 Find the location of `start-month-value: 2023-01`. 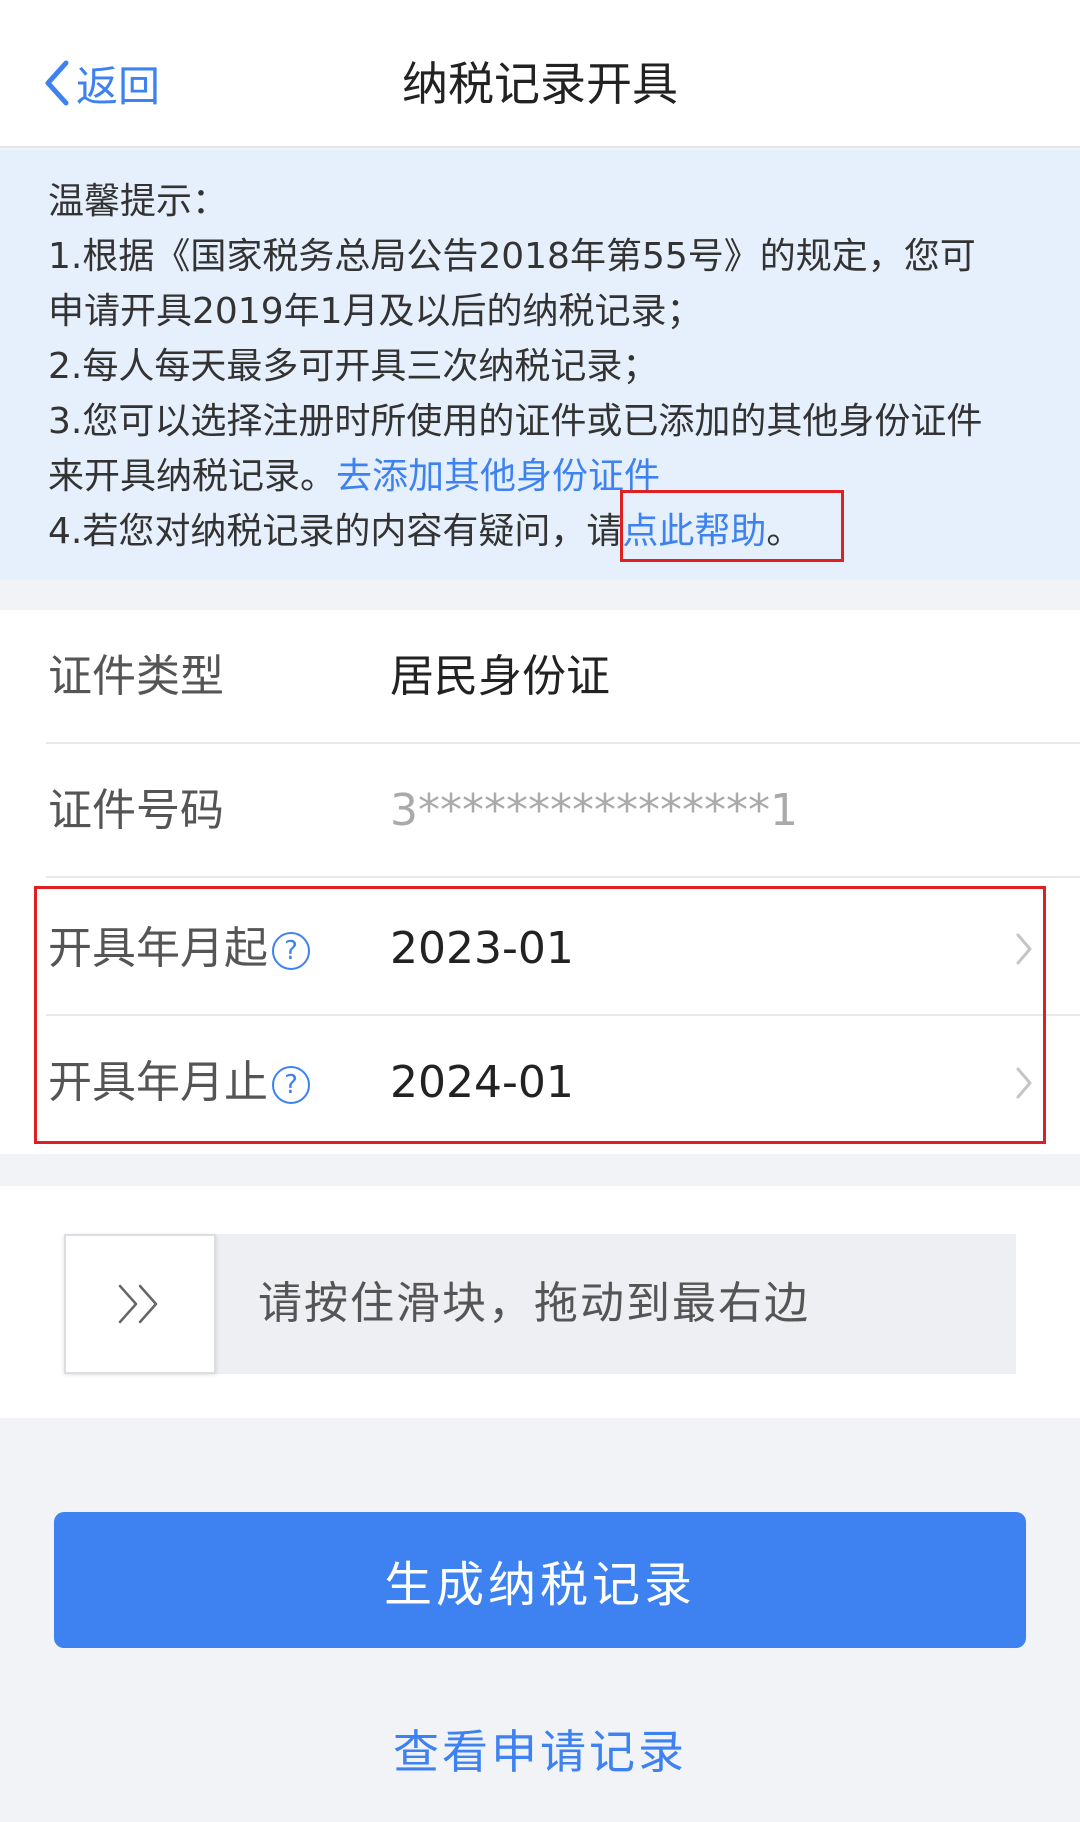

start-month-value: 2023-01 is located at coordinates (482, 948).